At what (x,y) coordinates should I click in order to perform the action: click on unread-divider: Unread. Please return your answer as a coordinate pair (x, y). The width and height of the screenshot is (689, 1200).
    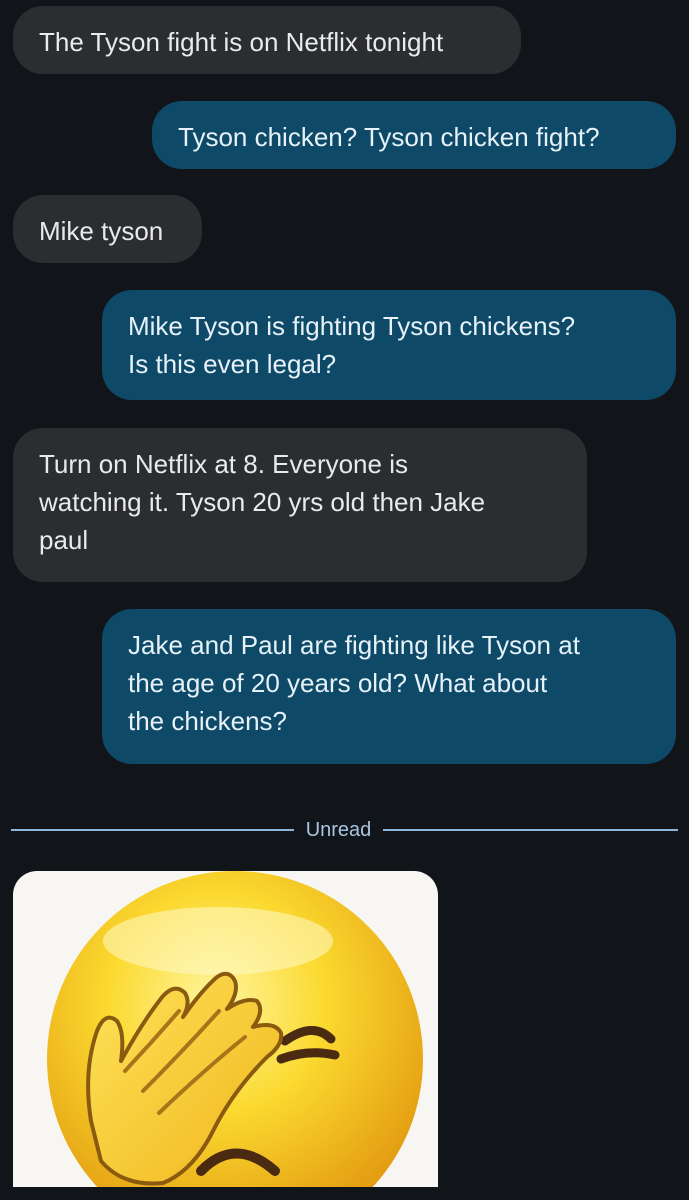
    Looking at the image, I should click on (344, 830).